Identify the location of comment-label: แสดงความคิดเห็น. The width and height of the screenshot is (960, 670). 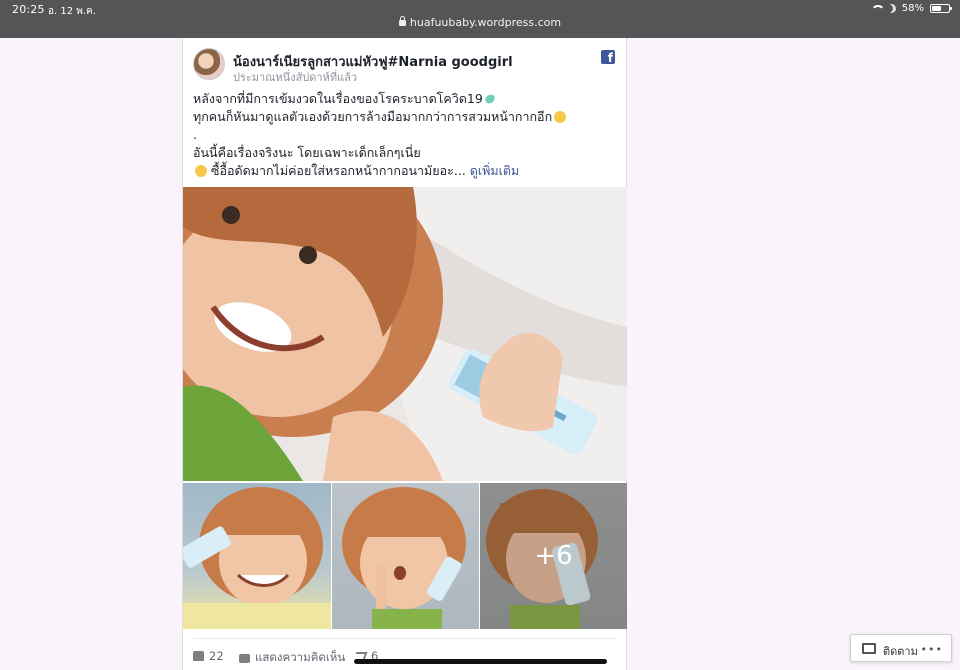
(300, 657).